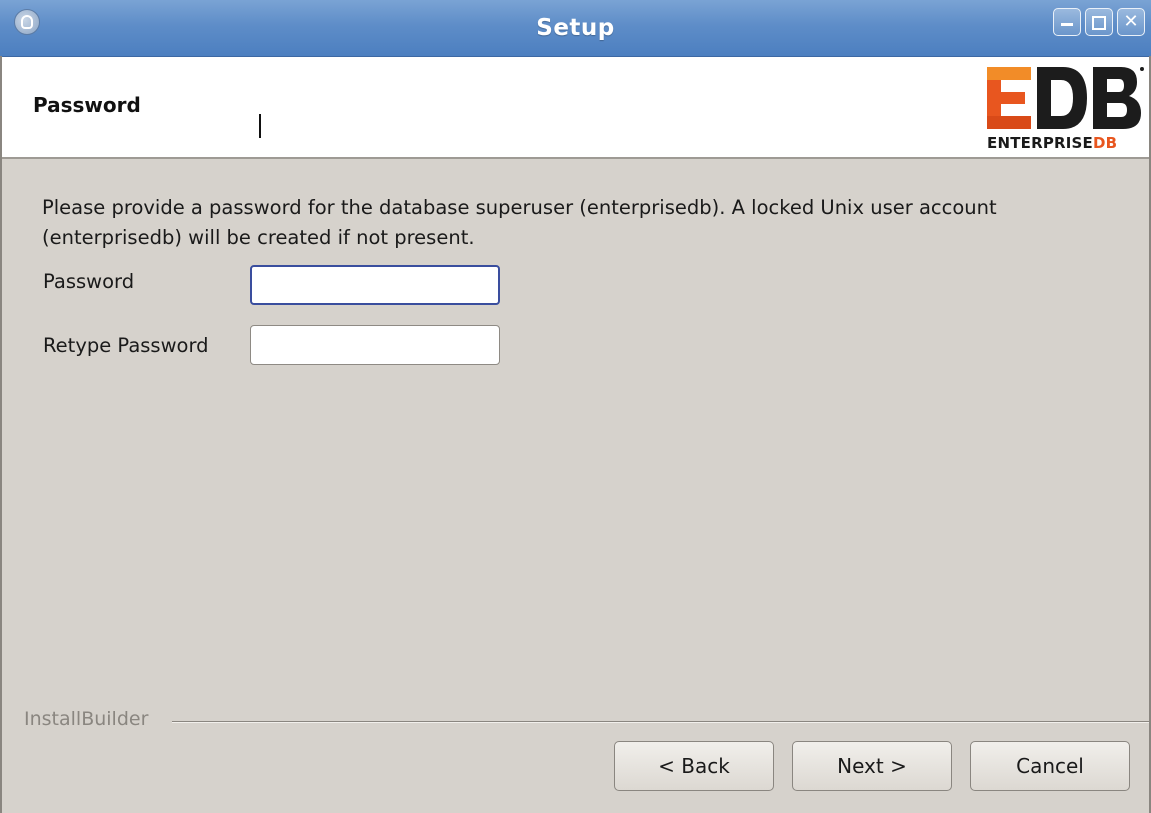  Describe the element at coordinates (1050, 766) in the screenshot. I see `cancel-button: Cancel` at that location.